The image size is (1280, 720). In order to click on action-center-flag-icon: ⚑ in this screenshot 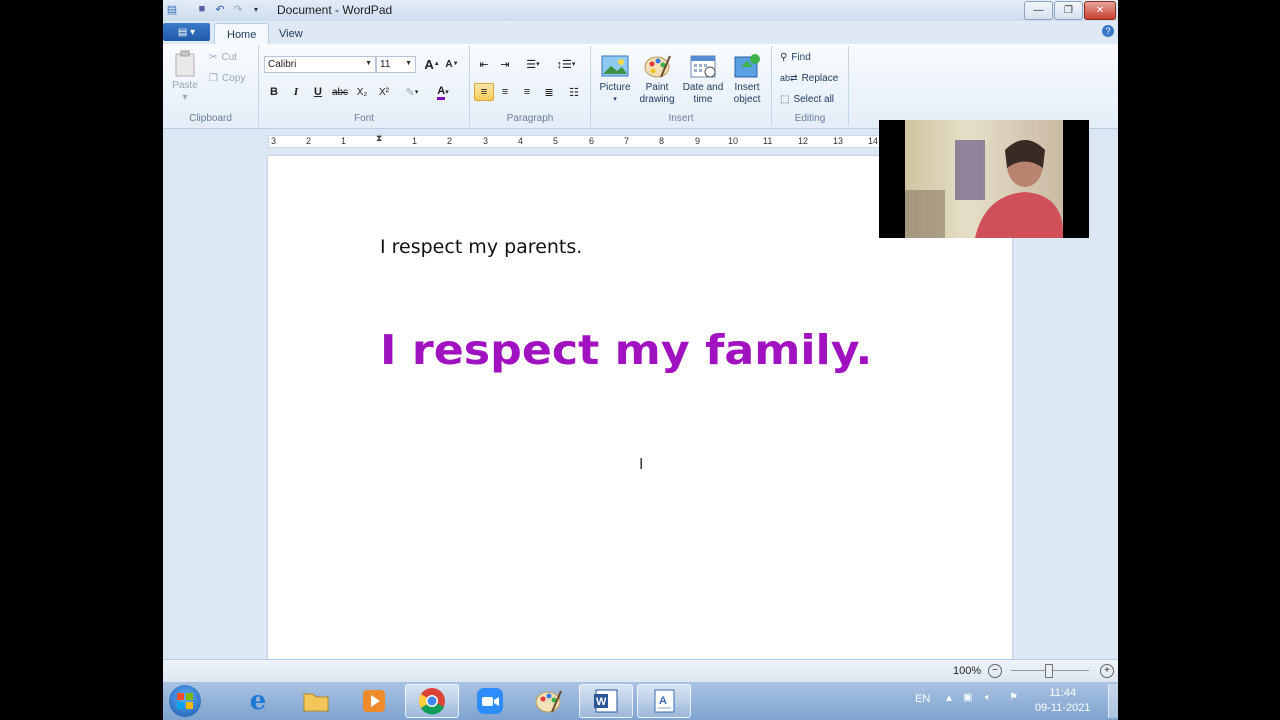, I will do `click(1013, 697)`.